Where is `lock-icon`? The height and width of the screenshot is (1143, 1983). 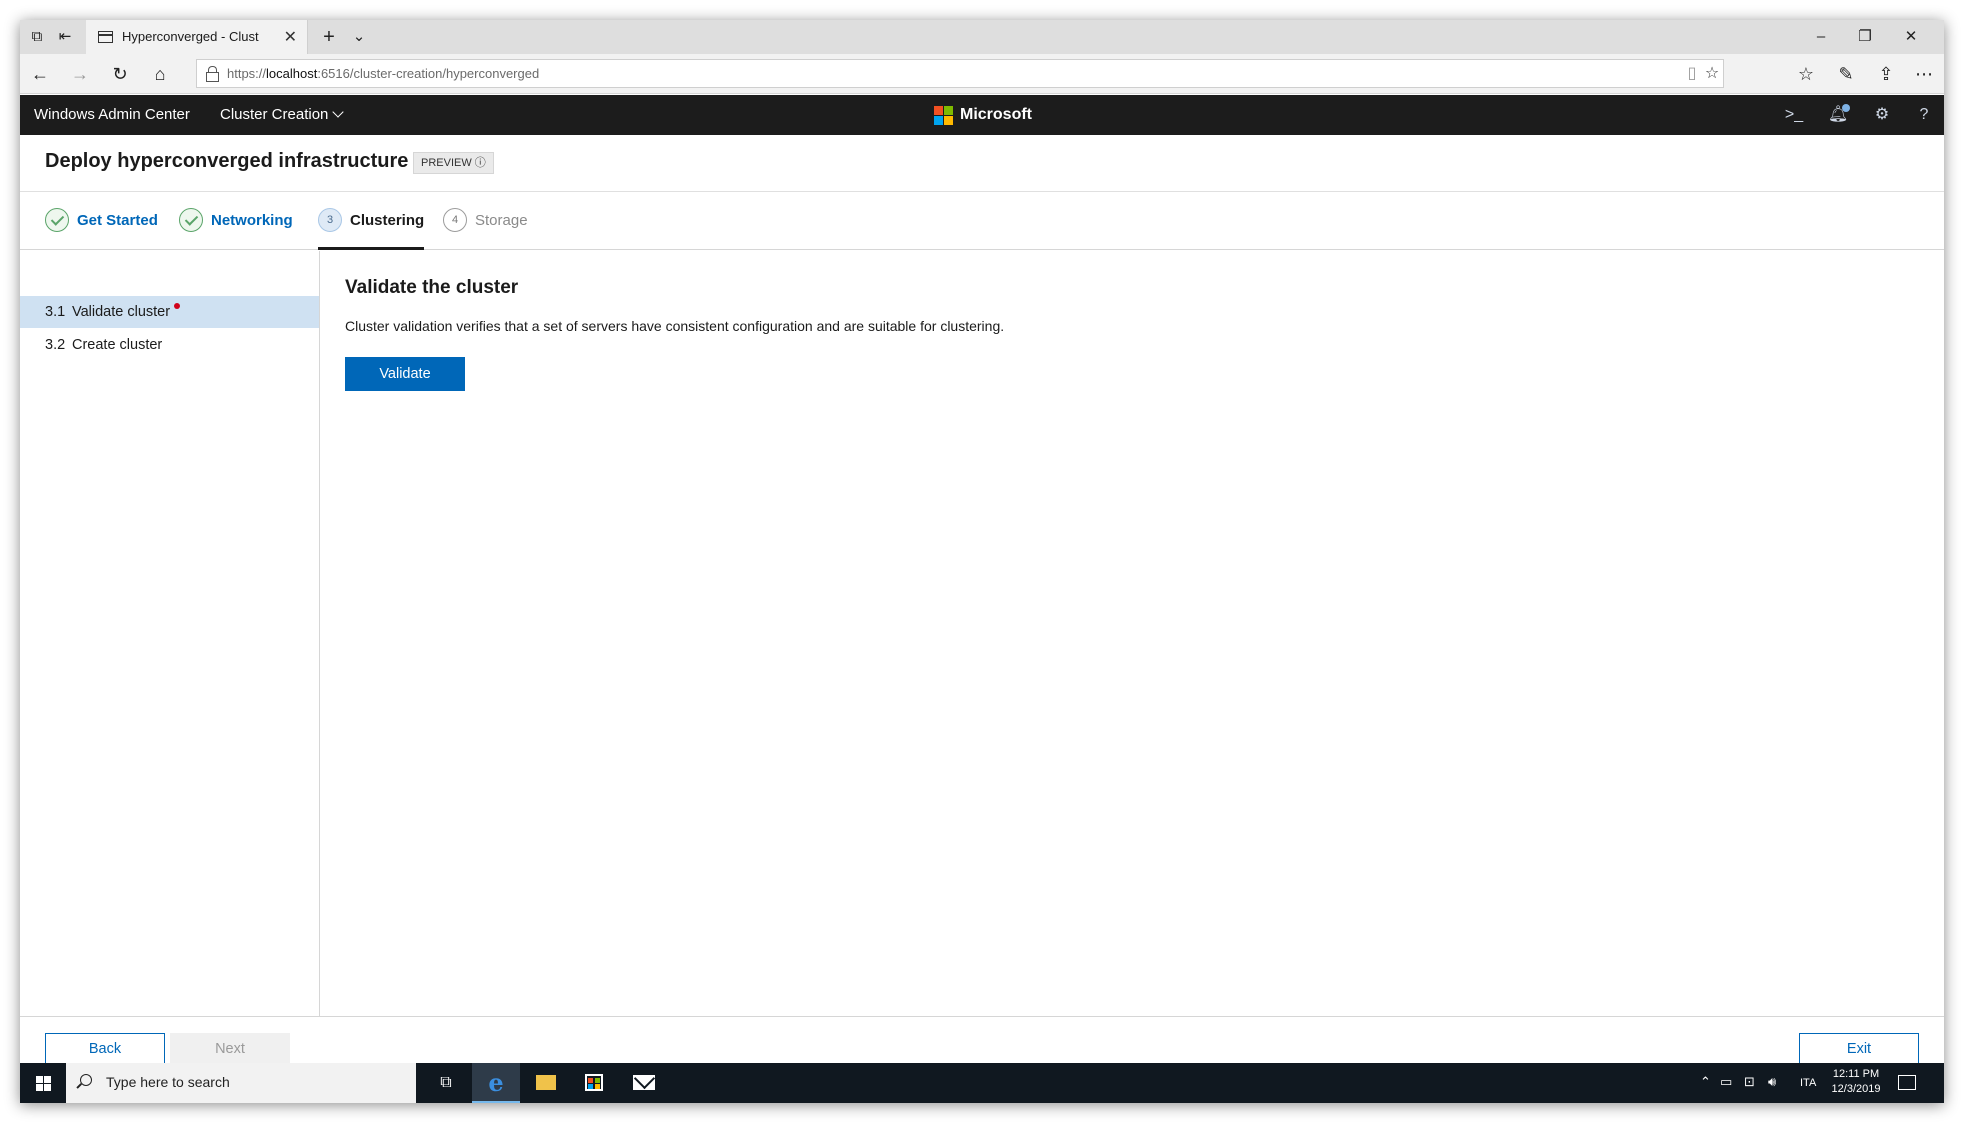 lock-icon is located at coordinates (212, 74).